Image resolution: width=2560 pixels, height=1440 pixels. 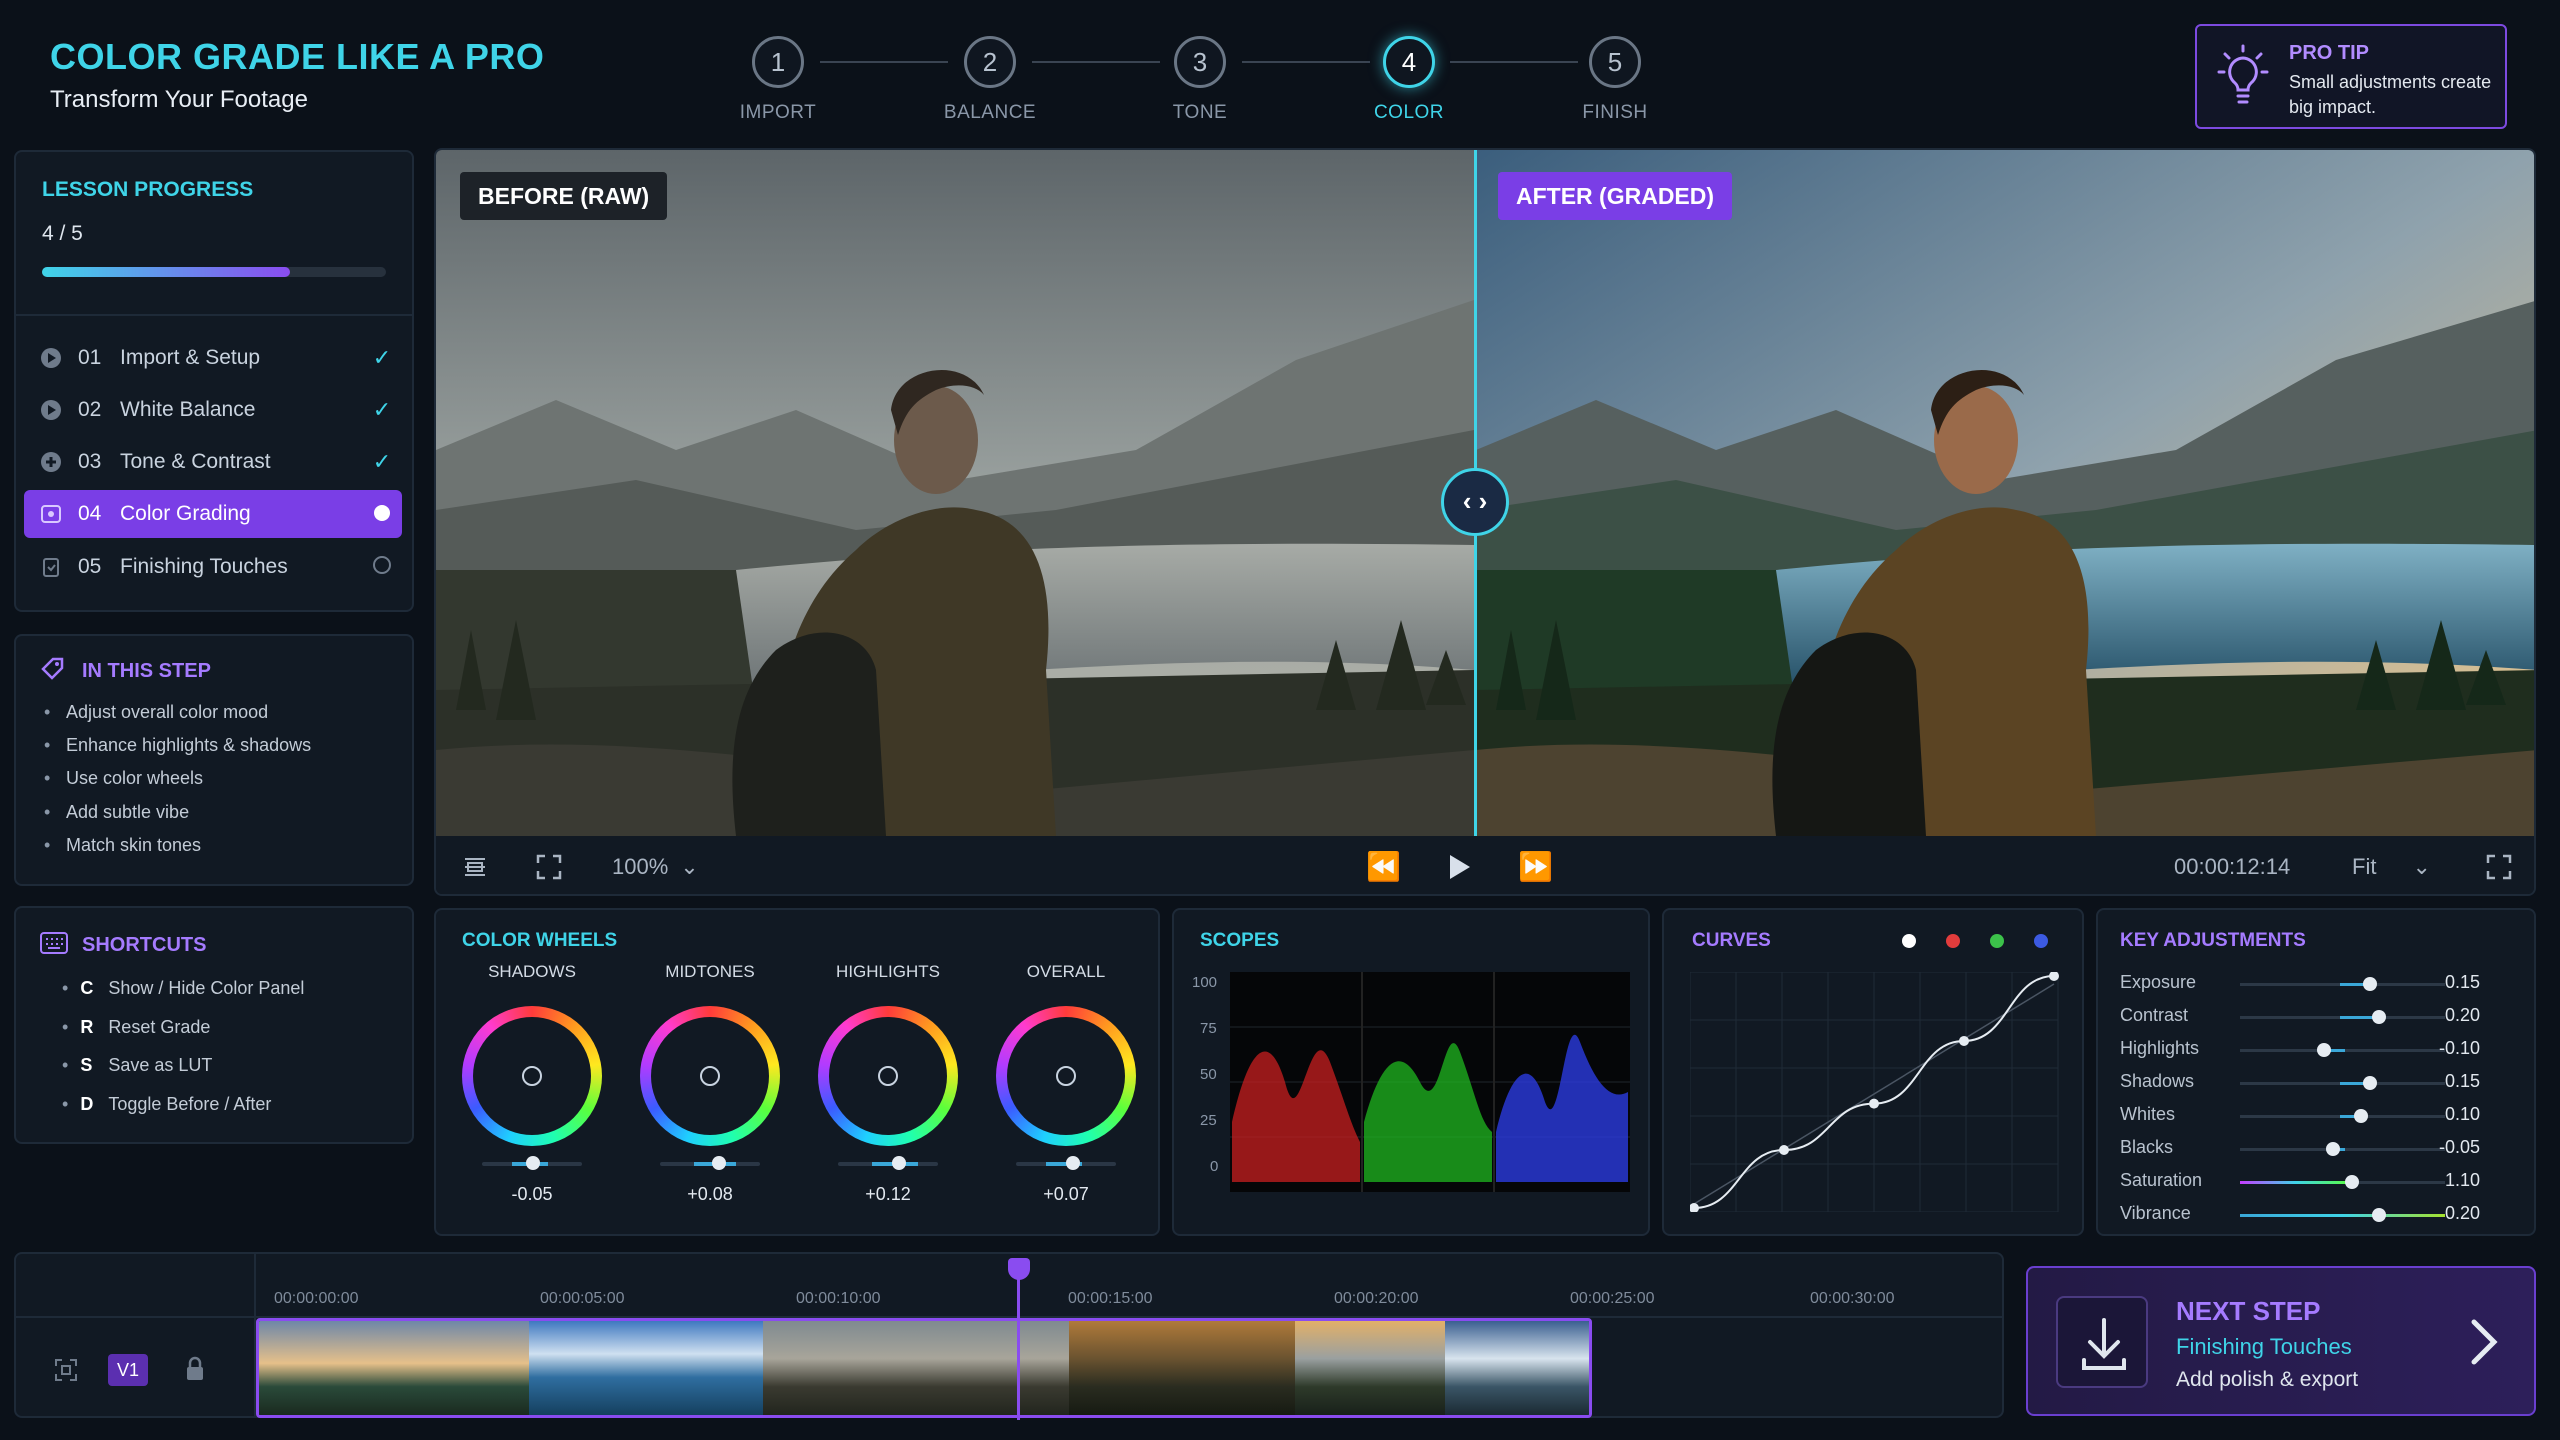 What do you see at coordinates (2300, 1120) in the screenshot?
I see `adjustment-row: Whites 0.10` at bounding box center [2300, 1120].